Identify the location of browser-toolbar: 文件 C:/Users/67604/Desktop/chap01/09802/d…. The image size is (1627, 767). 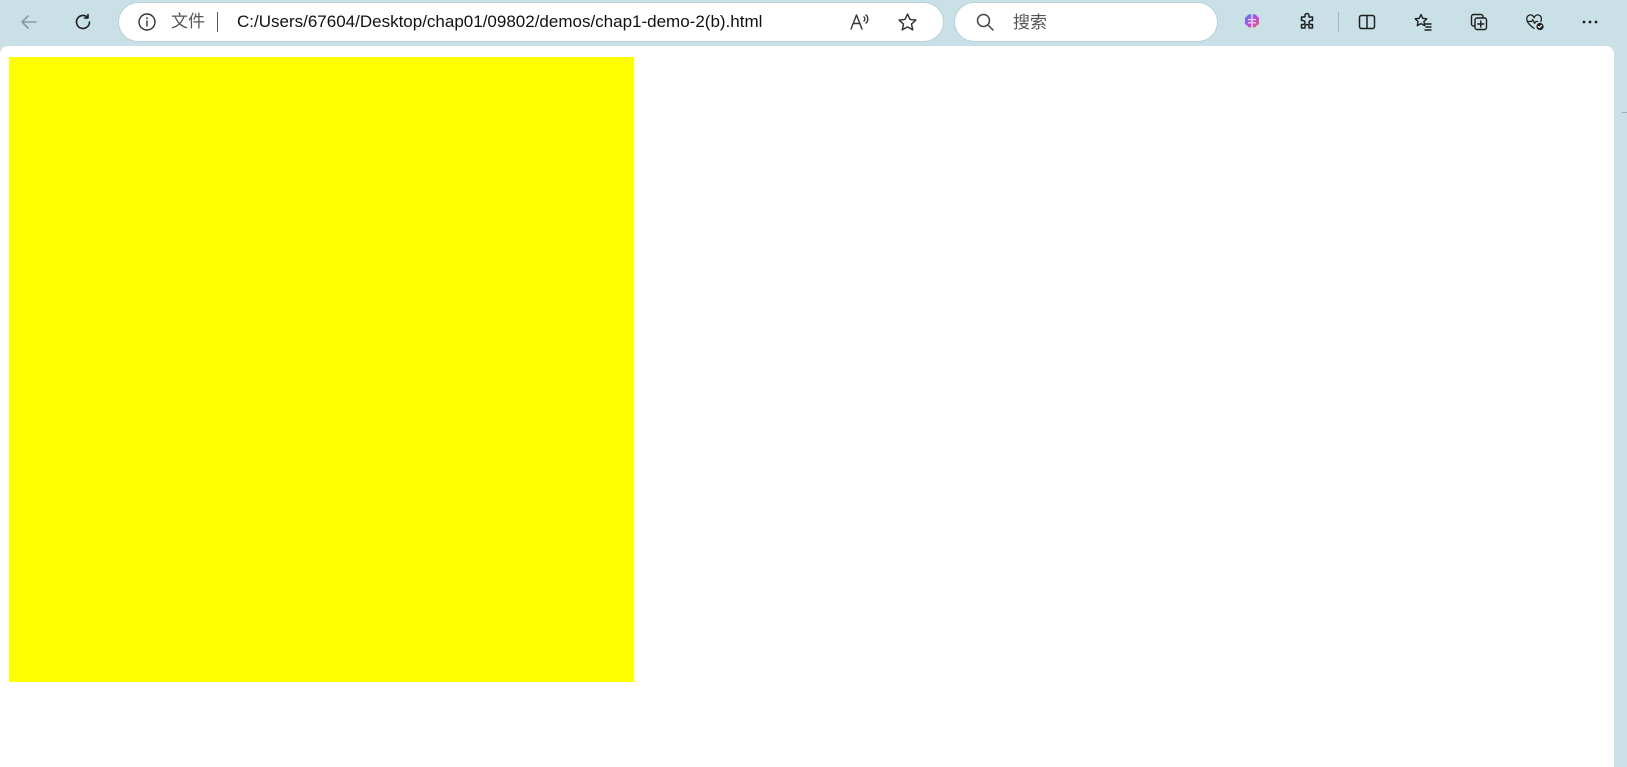
(813, 22).